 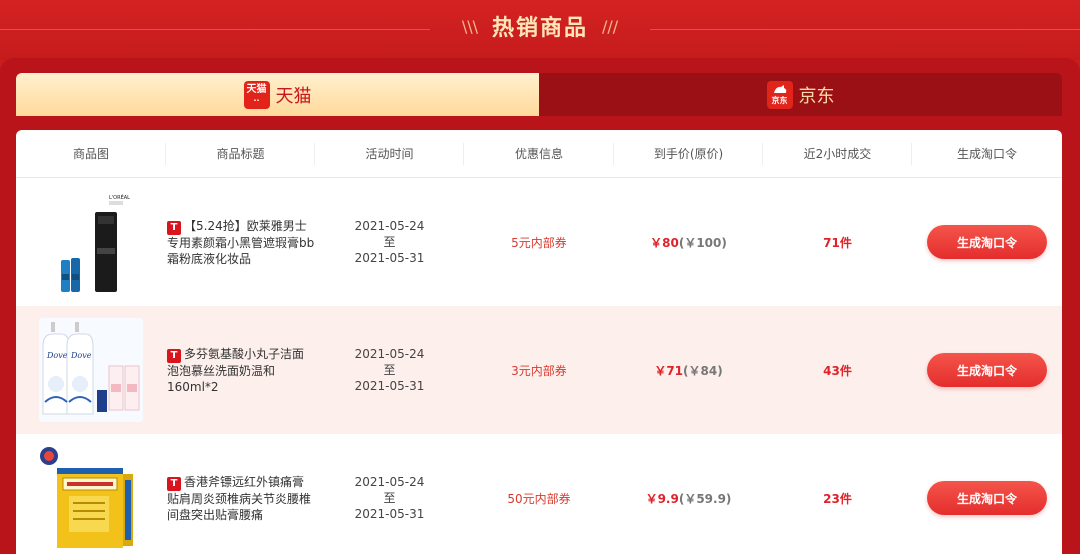 I want to click on dove-product-image: Dove Dove, so click(x=91, y=370).